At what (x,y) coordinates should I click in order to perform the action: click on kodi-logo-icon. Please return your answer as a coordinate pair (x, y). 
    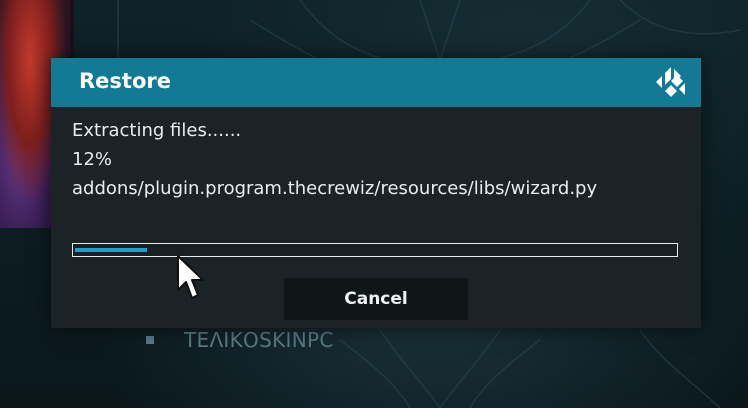
    Looking at the image, I should click on (670, 82).